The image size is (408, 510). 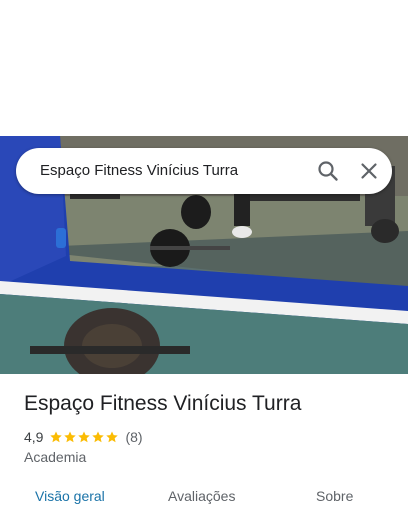 What do you see at coordinates (55, 457) in the screenshot?
I see `place-category: Academia` at bounding box center [55, 457].